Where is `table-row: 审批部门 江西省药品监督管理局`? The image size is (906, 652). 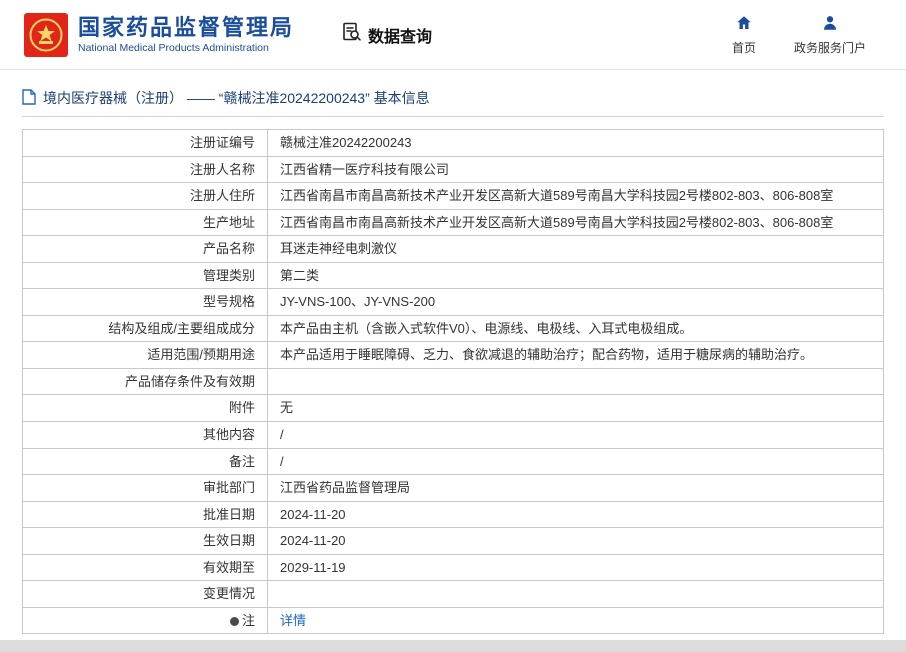 table-row: 审批部门 江西省药品监督管理局 is located at coordinates (453, 488).